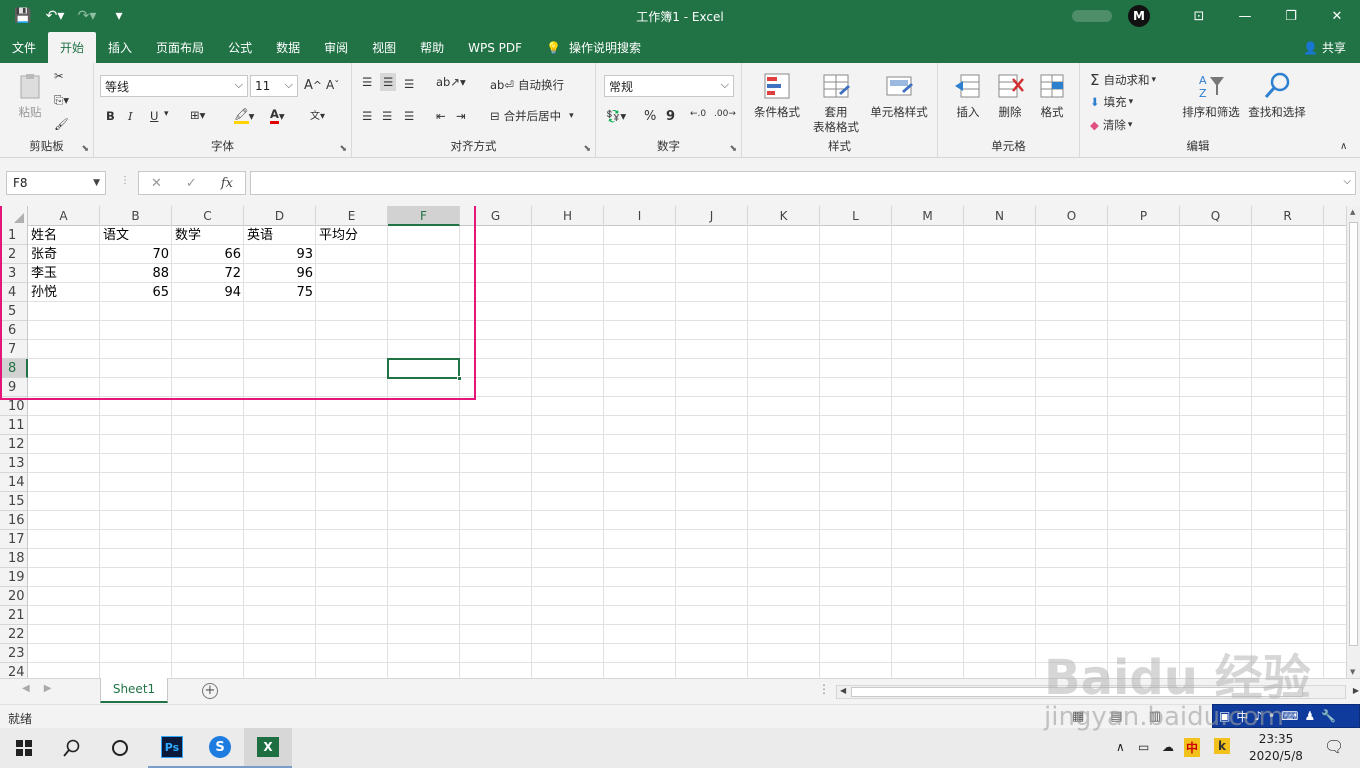 The width and height of the screenshot is (1360, 768). What do you see at coordinates (593, 47) in the screenshot?
I see `tell-me-search: 💡 操作说明搜索` at bounding box center [593, 47].